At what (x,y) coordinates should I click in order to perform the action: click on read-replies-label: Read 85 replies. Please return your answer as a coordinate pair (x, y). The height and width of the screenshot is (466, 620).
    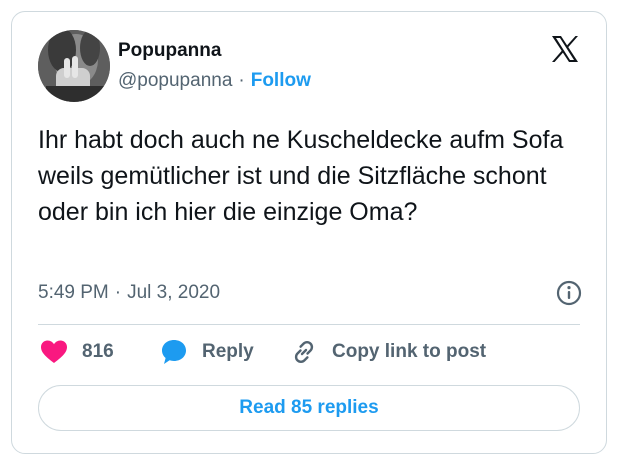
    Looking at the image, I should click on (309, 407).